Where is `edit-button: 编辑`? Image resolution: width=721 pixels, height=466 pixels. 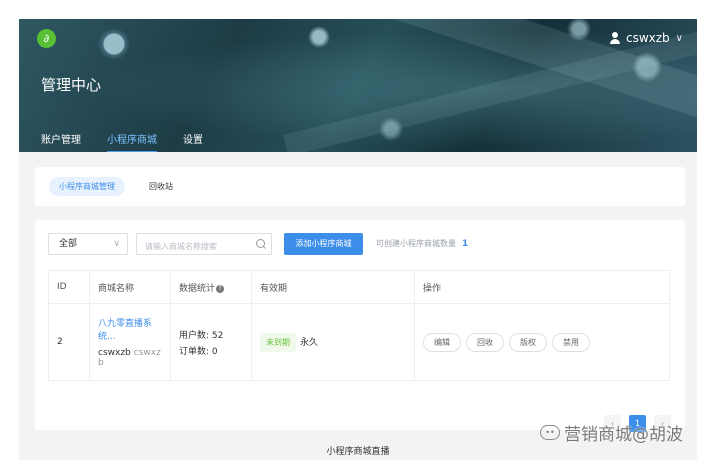
edit-button: 编辑 is located at coordinates (442, 342).